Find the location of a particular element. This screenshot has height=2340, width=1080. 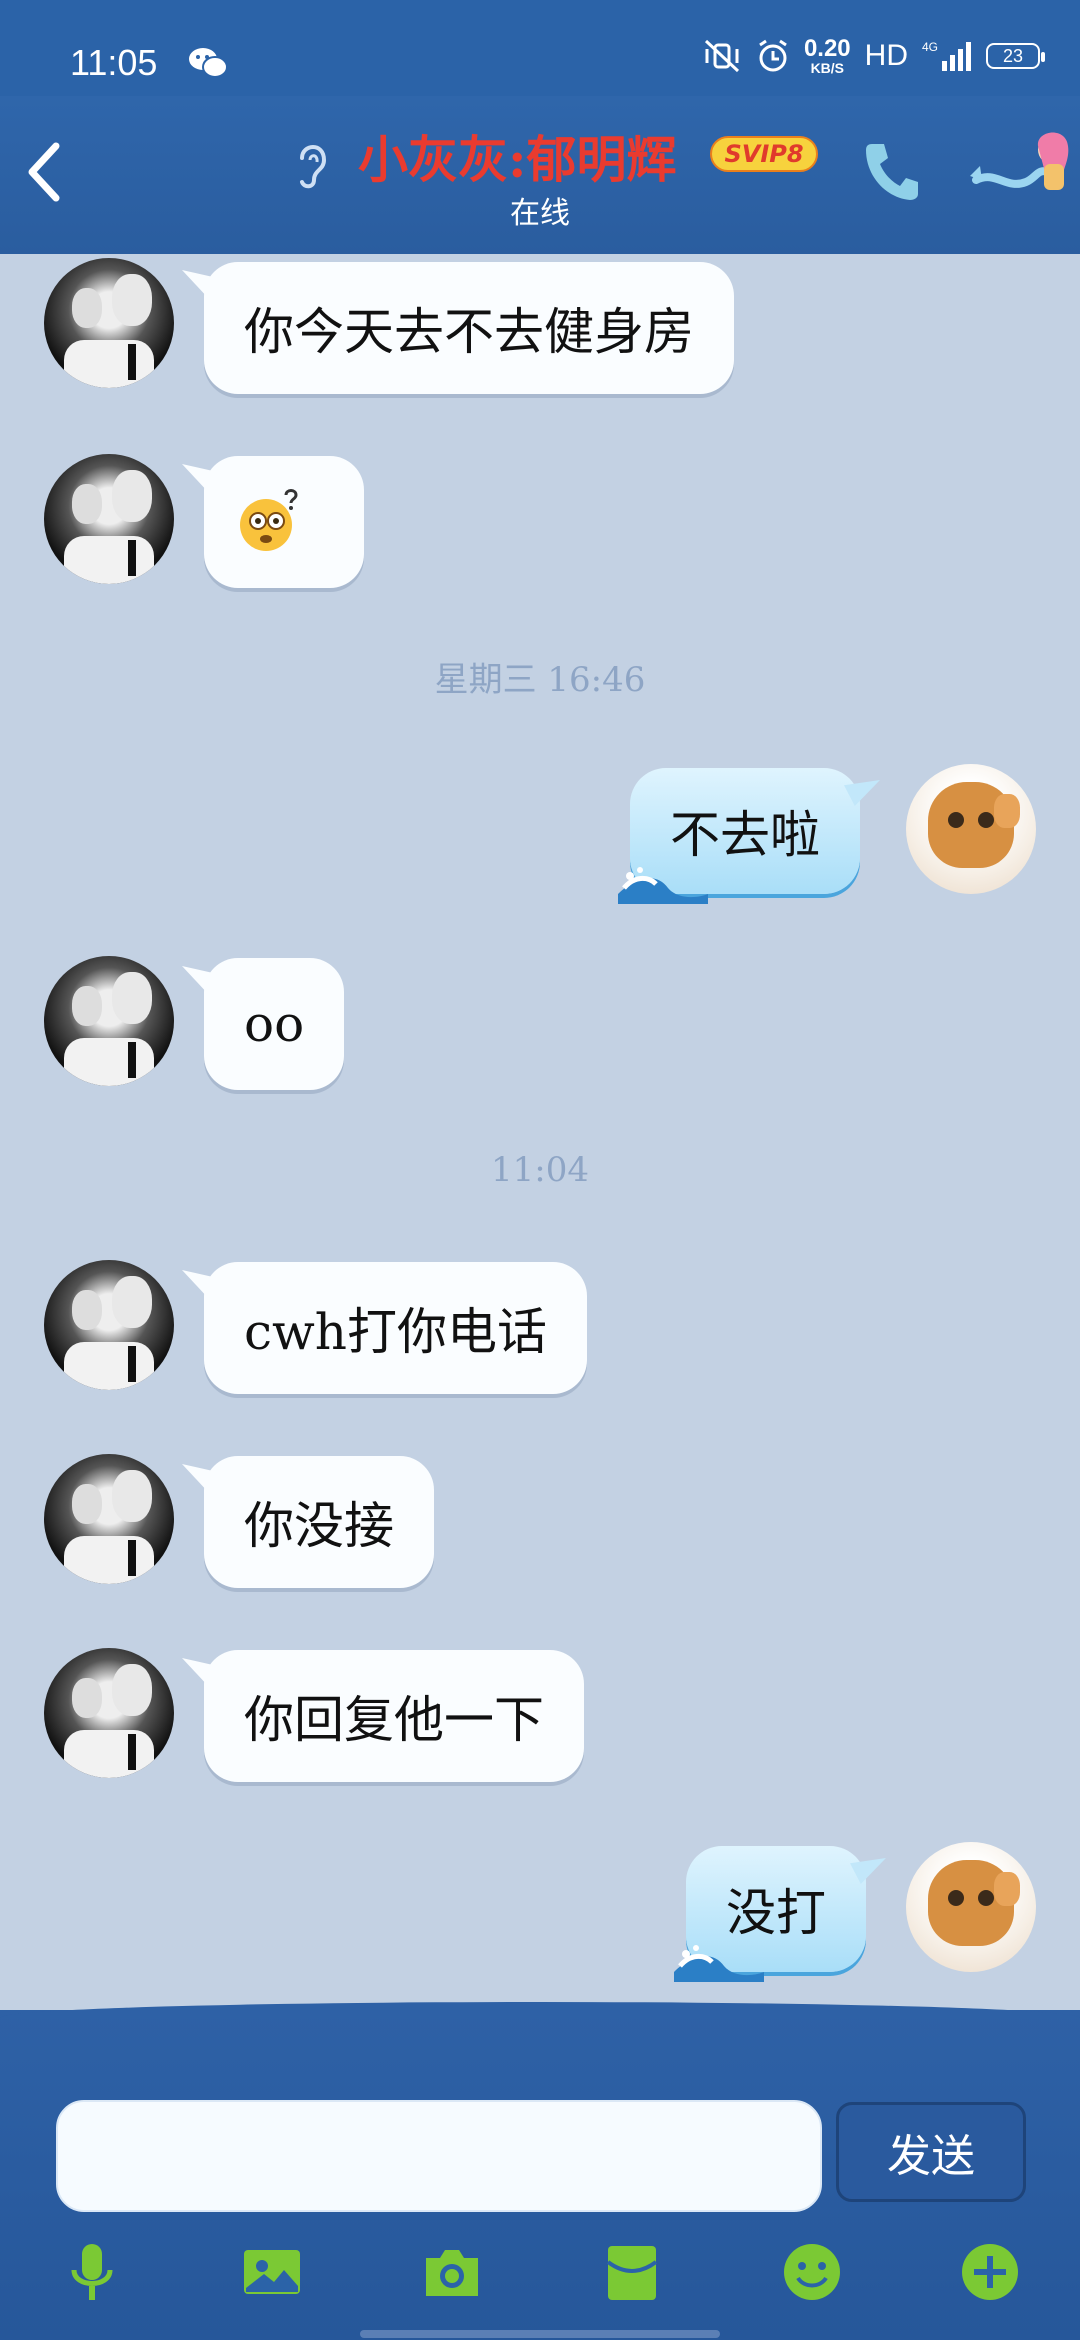

network-speed: 0.20 KB/S is located at coordinates (827, 55).